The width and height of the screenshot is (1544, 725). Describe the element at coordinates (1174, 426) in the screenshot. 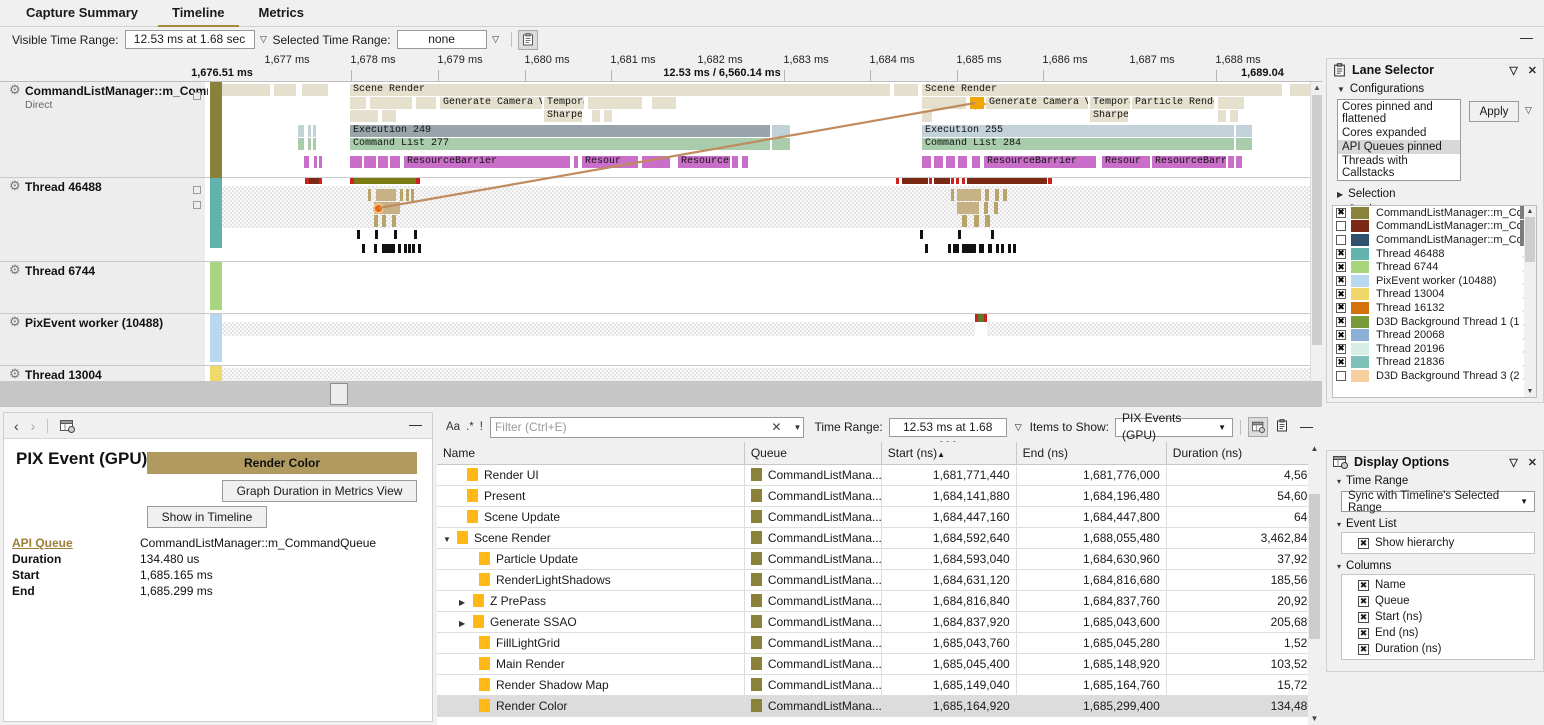

I see `items-to-show-select: PIX Events (GPU) ▼` at that location.